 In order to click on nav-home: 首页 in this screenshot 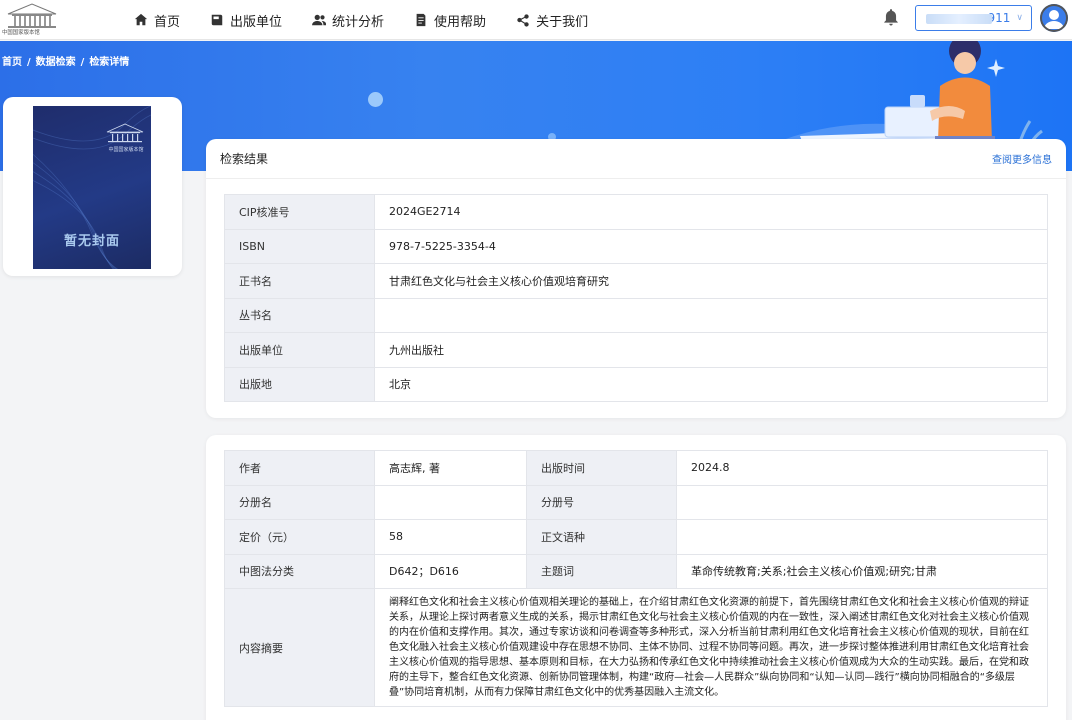, I will do `click(157, 20)`.